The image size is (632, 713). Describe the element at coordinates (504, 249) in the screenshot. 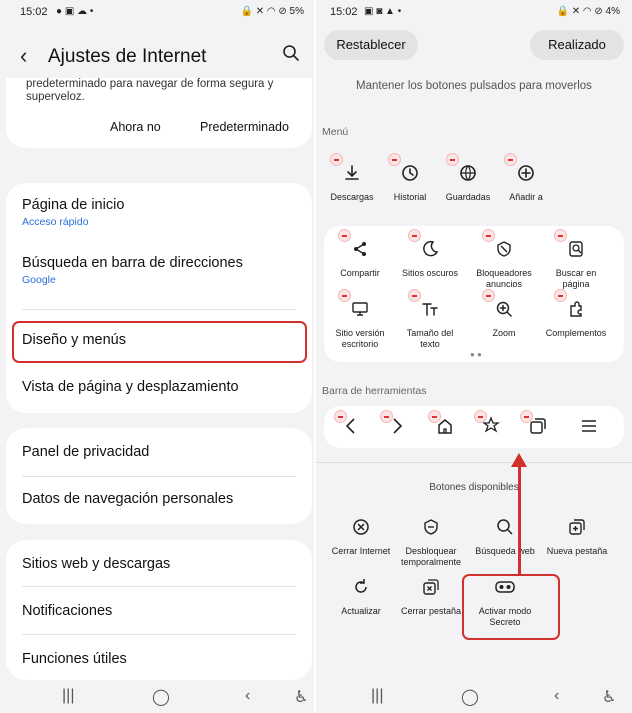

I see `block-icon` at that location.